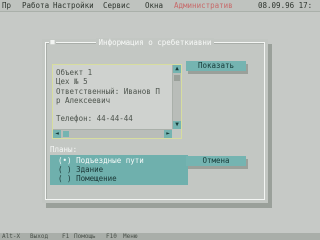 Image resolution: width=320 pixels, height=240 pixels. I want to click on memo-line: Объект 1, so click(74, 72).